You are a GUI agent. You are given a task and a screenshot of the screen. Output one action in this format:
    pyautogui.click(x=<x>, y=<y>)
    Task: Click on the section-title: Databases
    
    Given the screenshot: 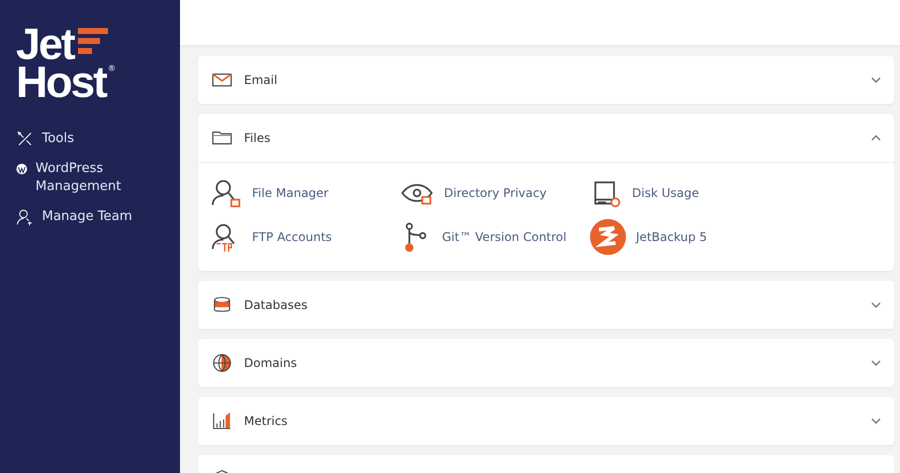 What is the action you would take?
    pyautogui.click(x=552, y=305)
    